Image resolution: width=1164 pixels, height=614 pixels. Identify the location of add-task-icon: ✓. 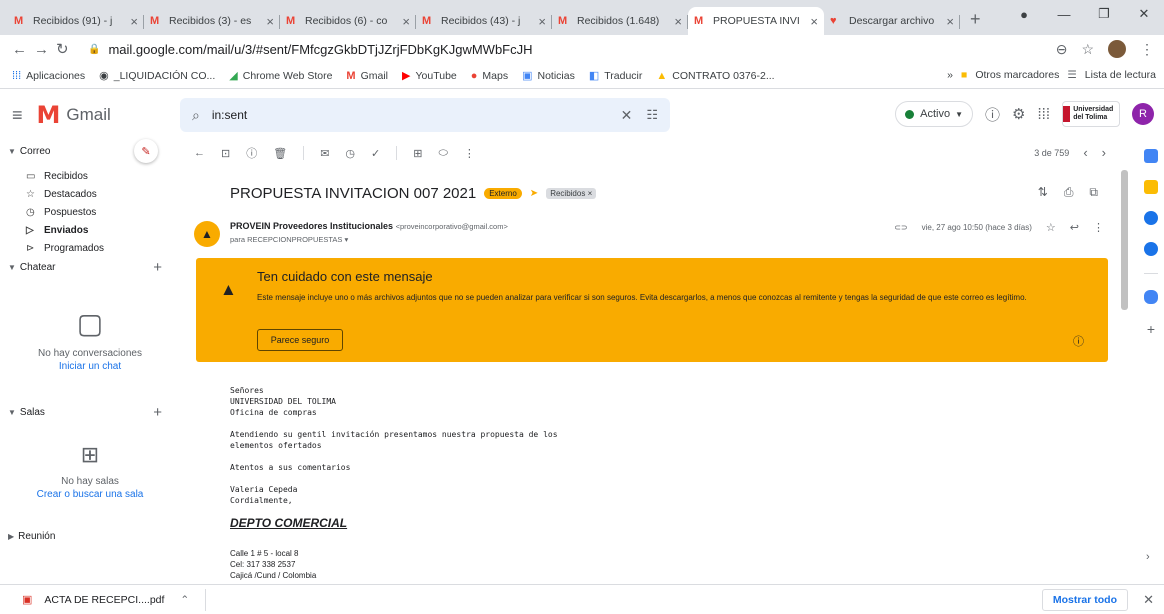
(375, 153).